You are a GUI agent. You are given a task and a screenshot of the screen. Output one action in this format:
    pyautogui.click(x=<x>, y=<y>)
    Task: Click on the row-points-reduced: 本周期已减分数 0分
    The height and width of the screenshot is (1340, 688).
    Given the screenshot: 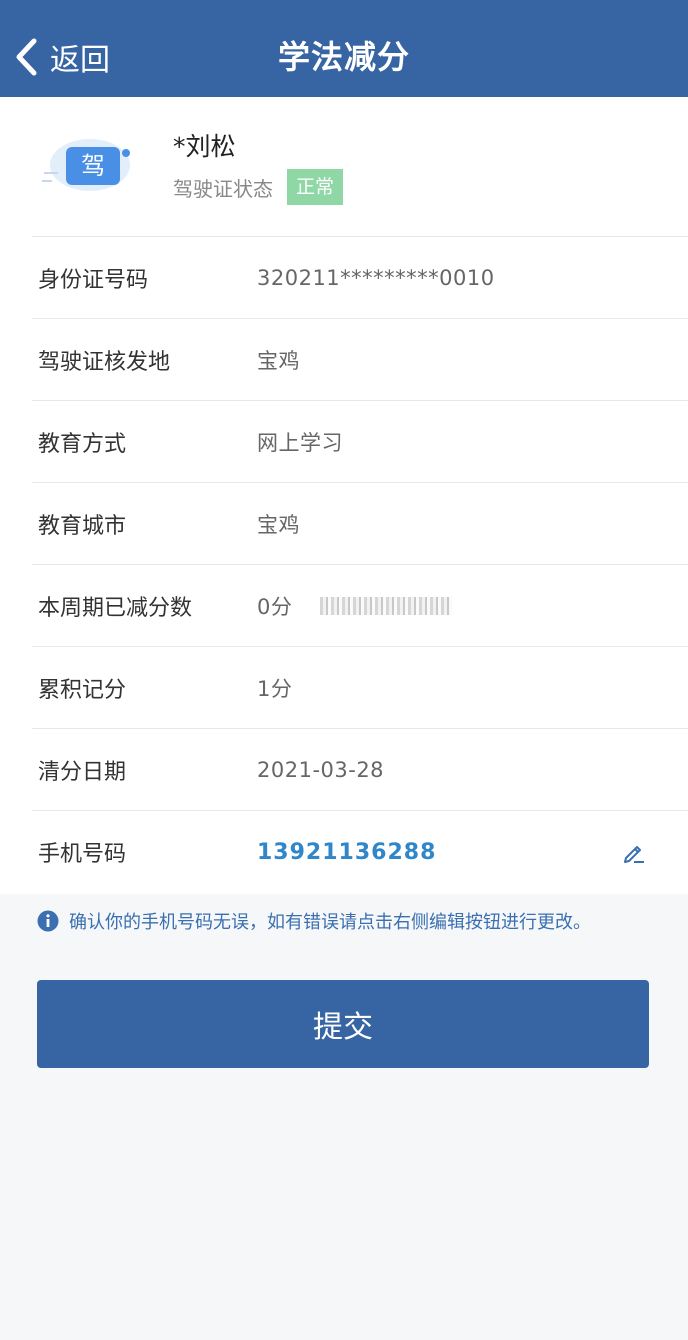 What is the action you would take?
    pyautogui.click(x=360, y=605)
    